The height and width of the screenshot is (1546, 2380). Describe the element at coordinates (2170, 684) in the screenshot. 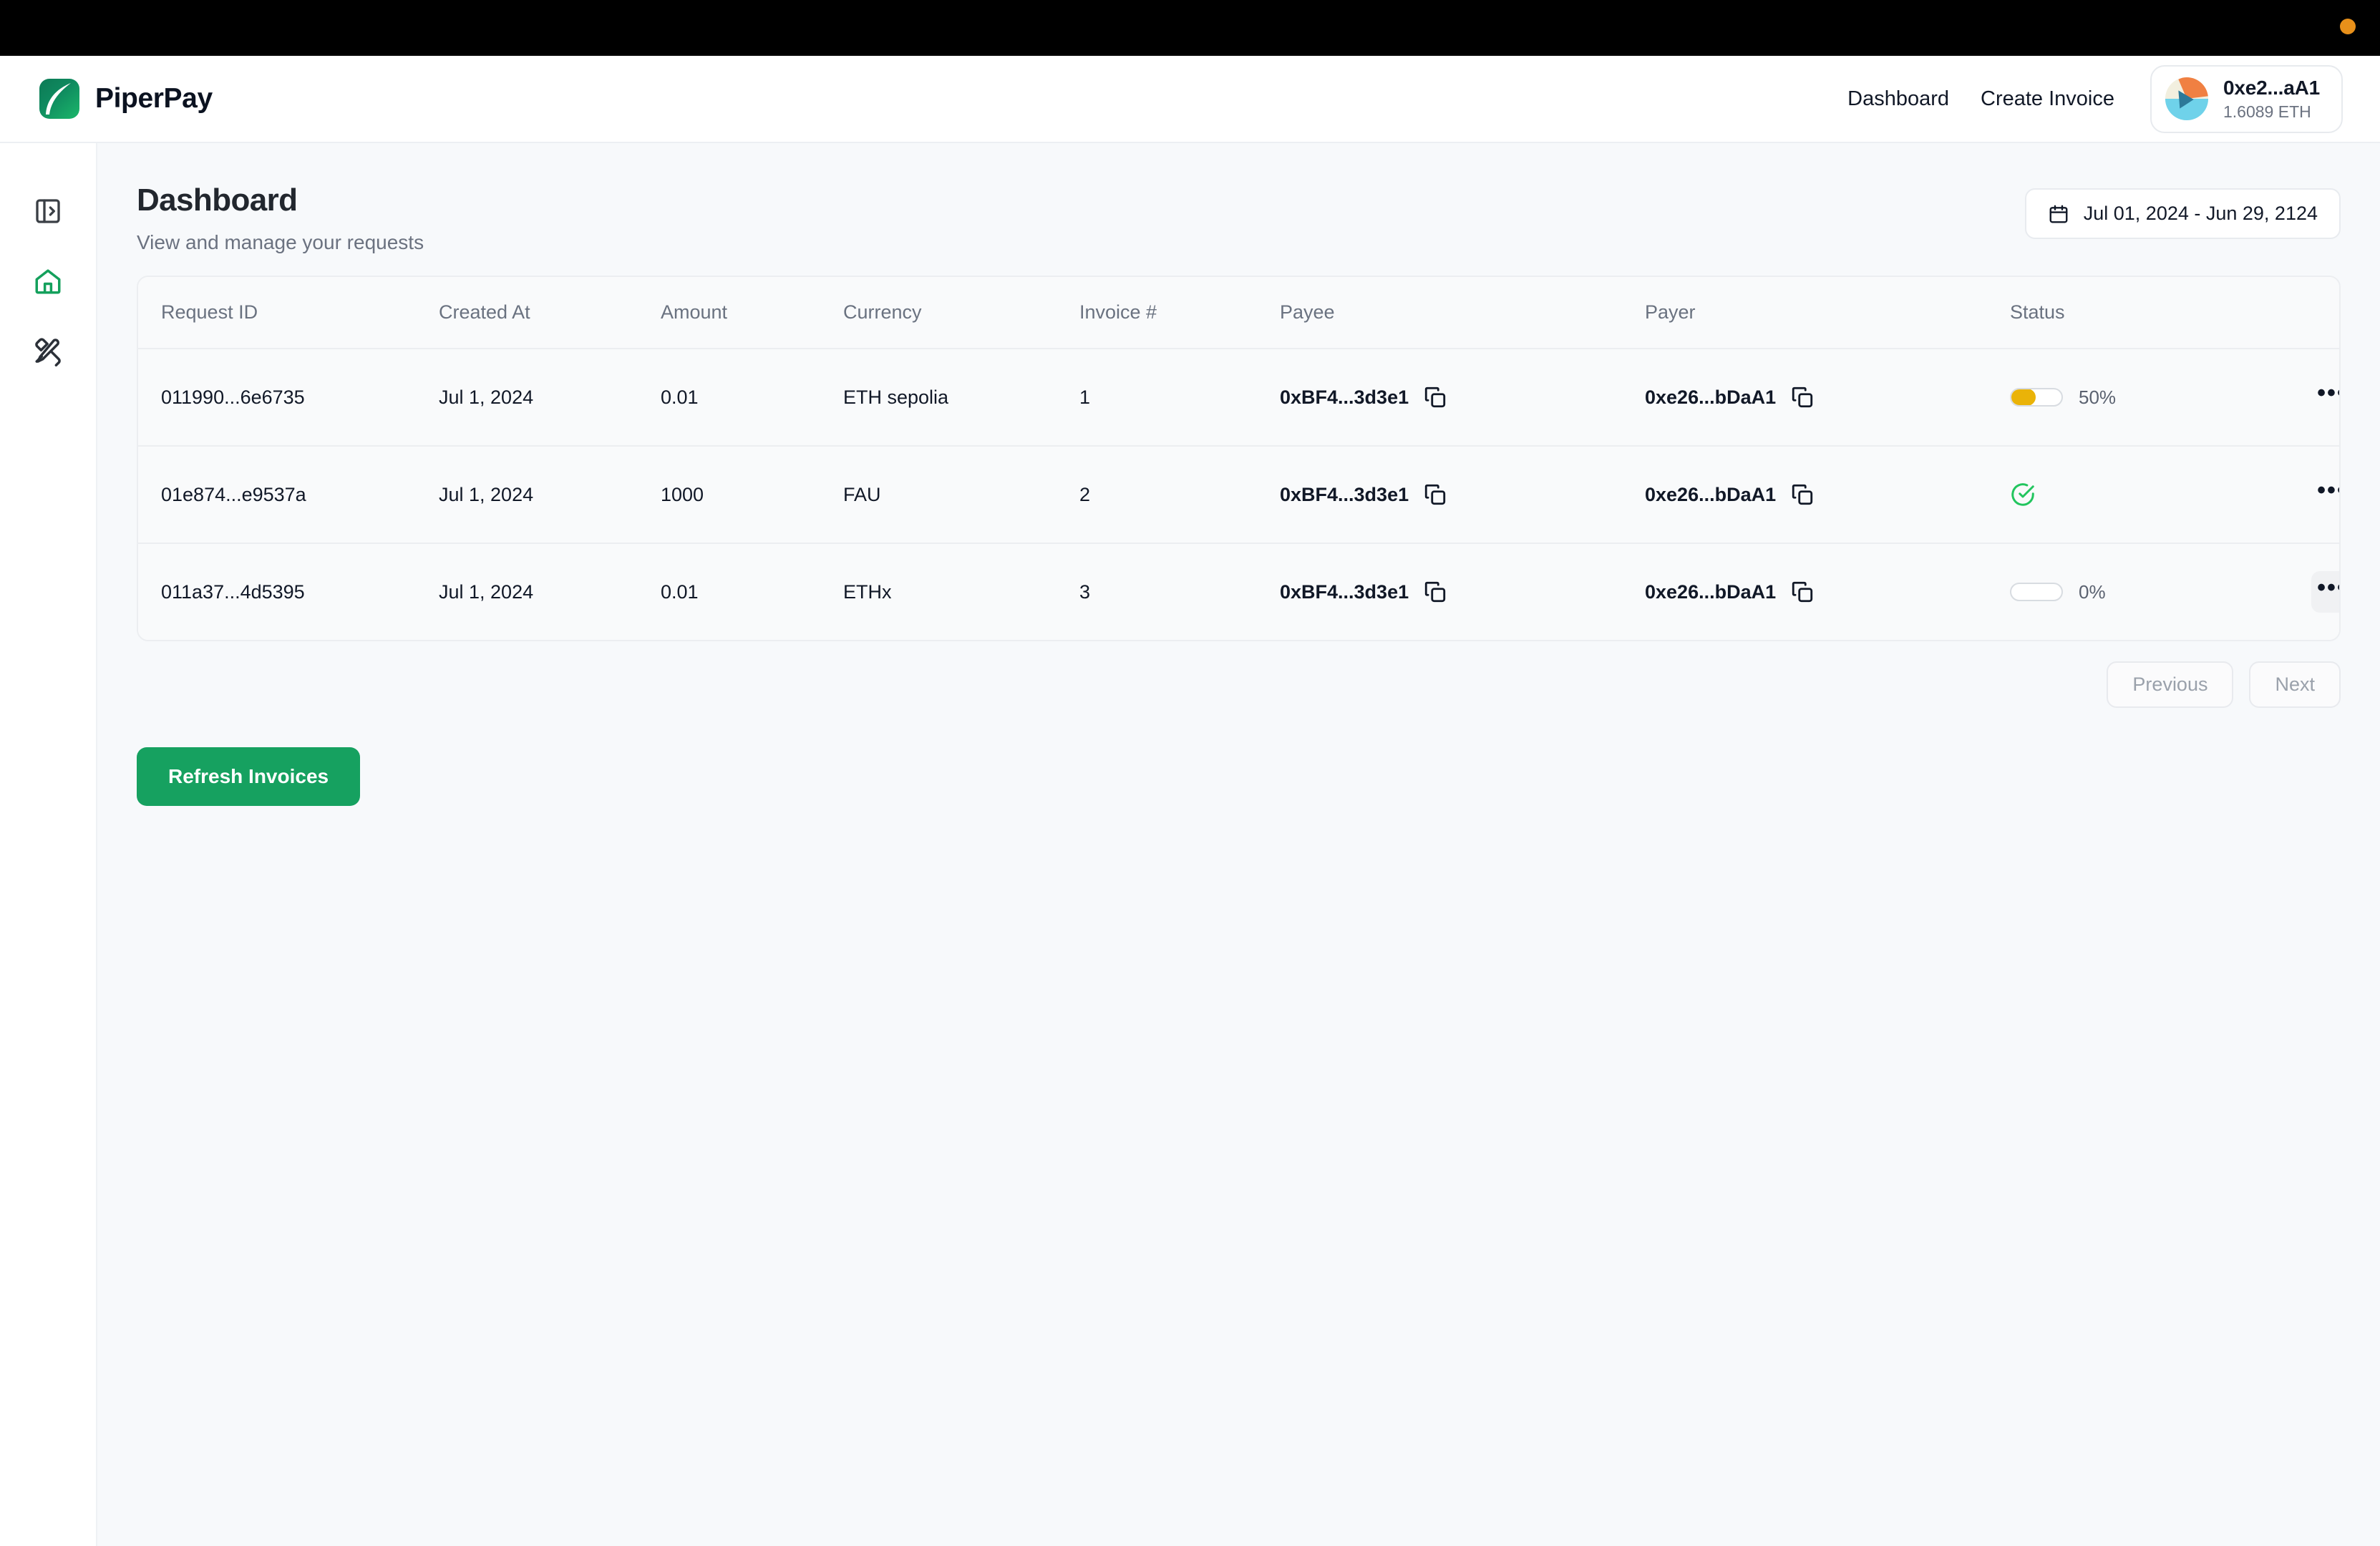

I see `previous-page-button: Previous` at that location.